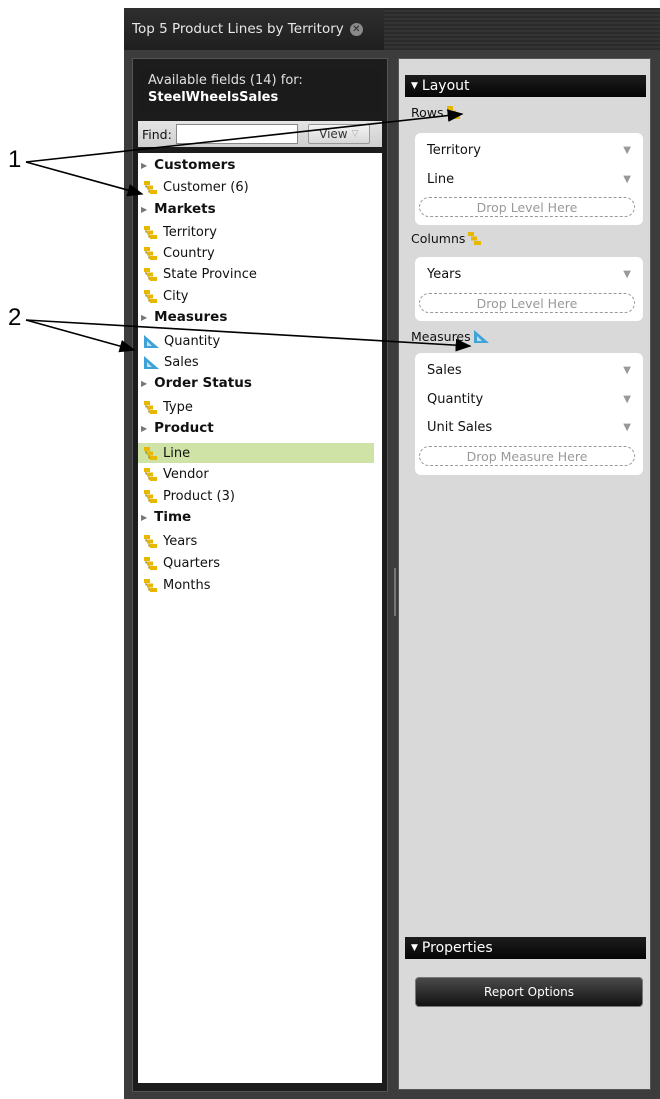 The height and width of the screenshot is (1099, 660). What do you see at coordinates (84, 179) in the screenshot?
I see `callout-1-arrow-customer` at bounding box center [84, 179].